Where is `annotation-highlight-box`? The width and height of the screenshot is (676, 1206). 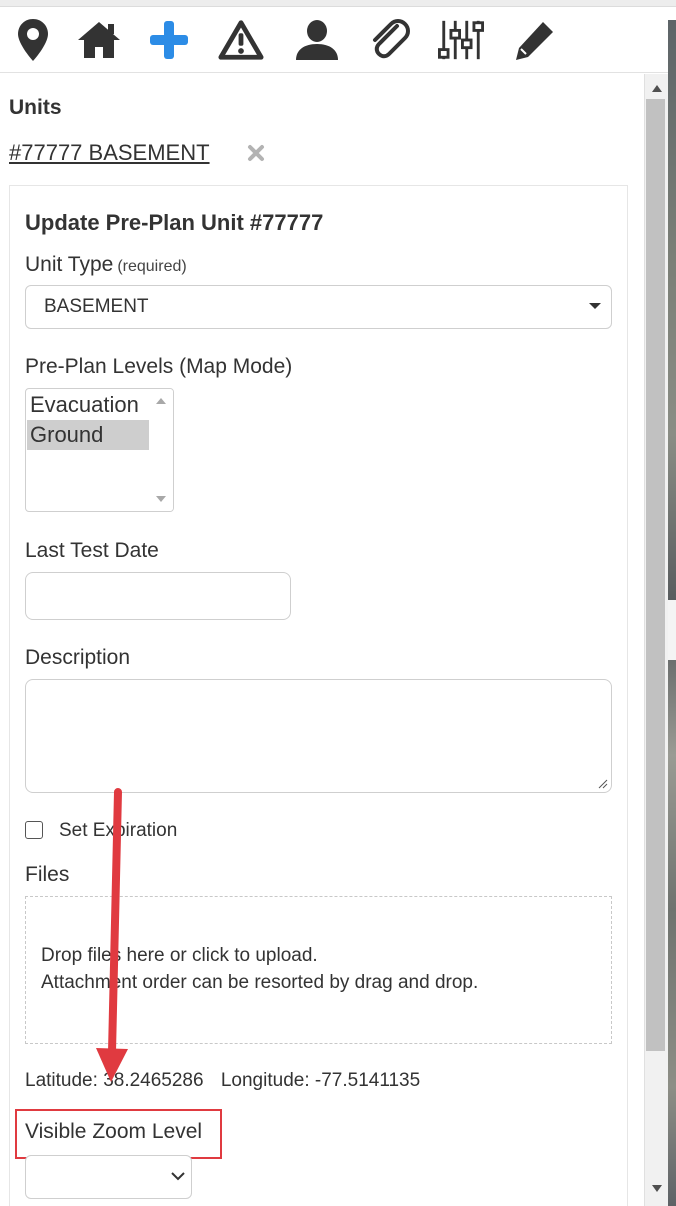 annotation-highlight-box is located at coordinates (118, 1134).